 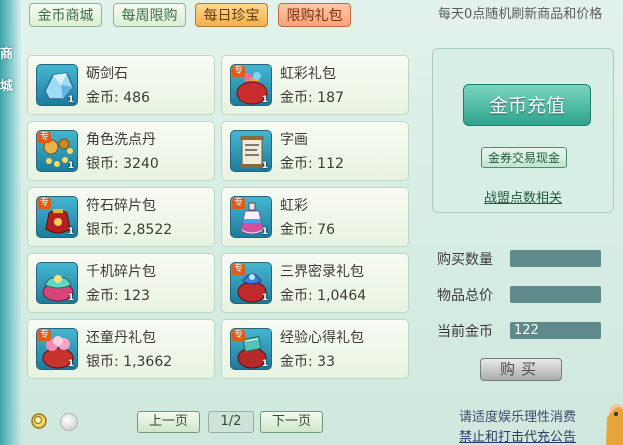 I want to click on item-price: 金币: 486, so click(x=118, y=98).